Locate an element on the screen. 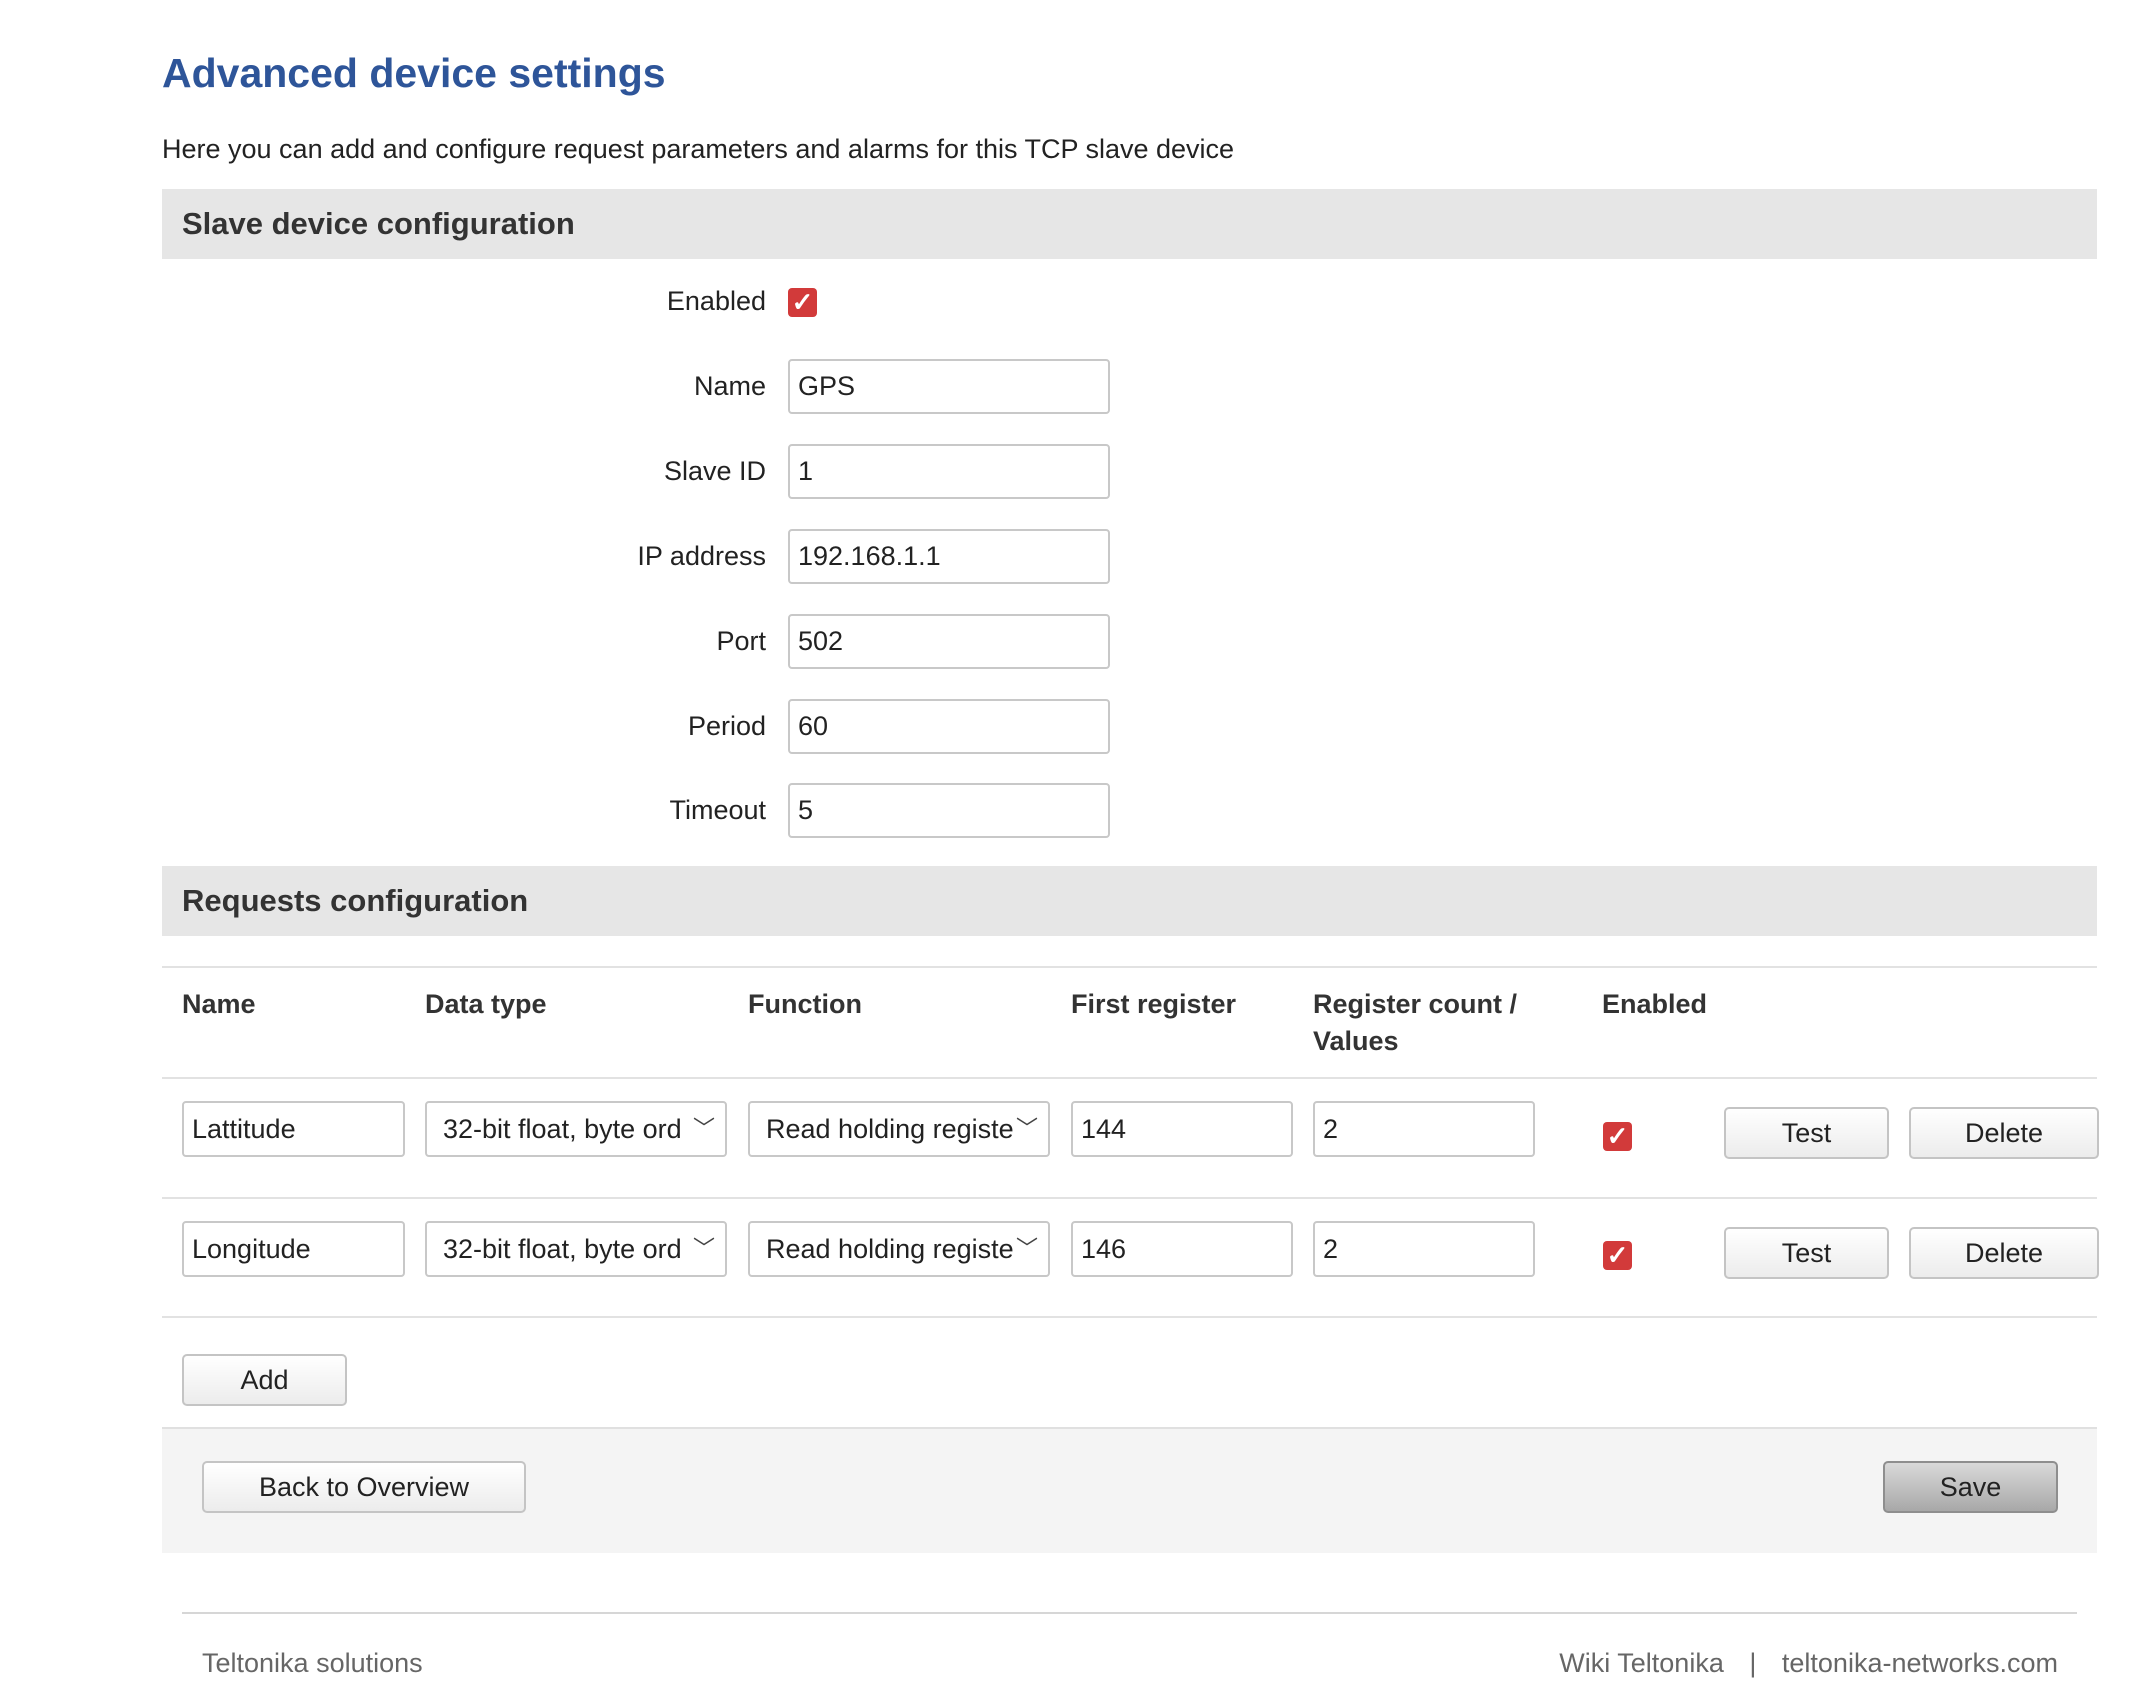 The width and height of the screenshot is (2148, 1698). col-first-register-header: First register is located at coordinates (1154, 1004).